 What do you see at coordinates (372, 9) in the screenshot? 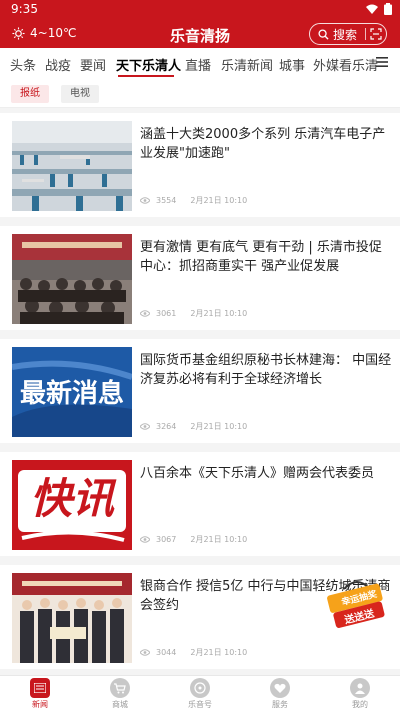
I see `wifi-icon` at bounding box center [372, 9].